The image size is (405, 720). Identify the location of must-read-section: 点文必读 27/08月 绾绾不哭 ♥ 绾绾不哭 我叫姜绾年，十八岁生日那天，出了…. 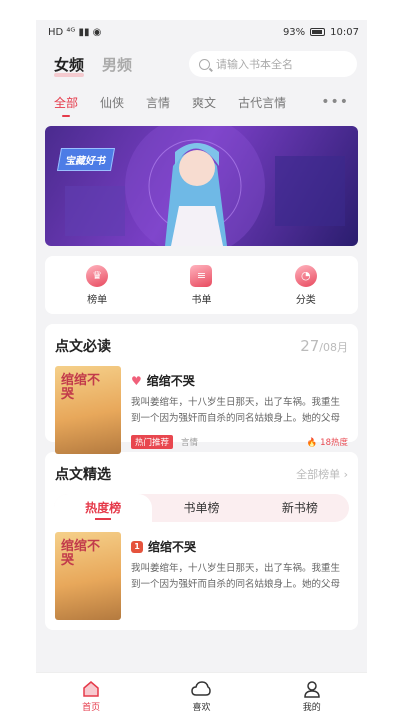
(201, 389).